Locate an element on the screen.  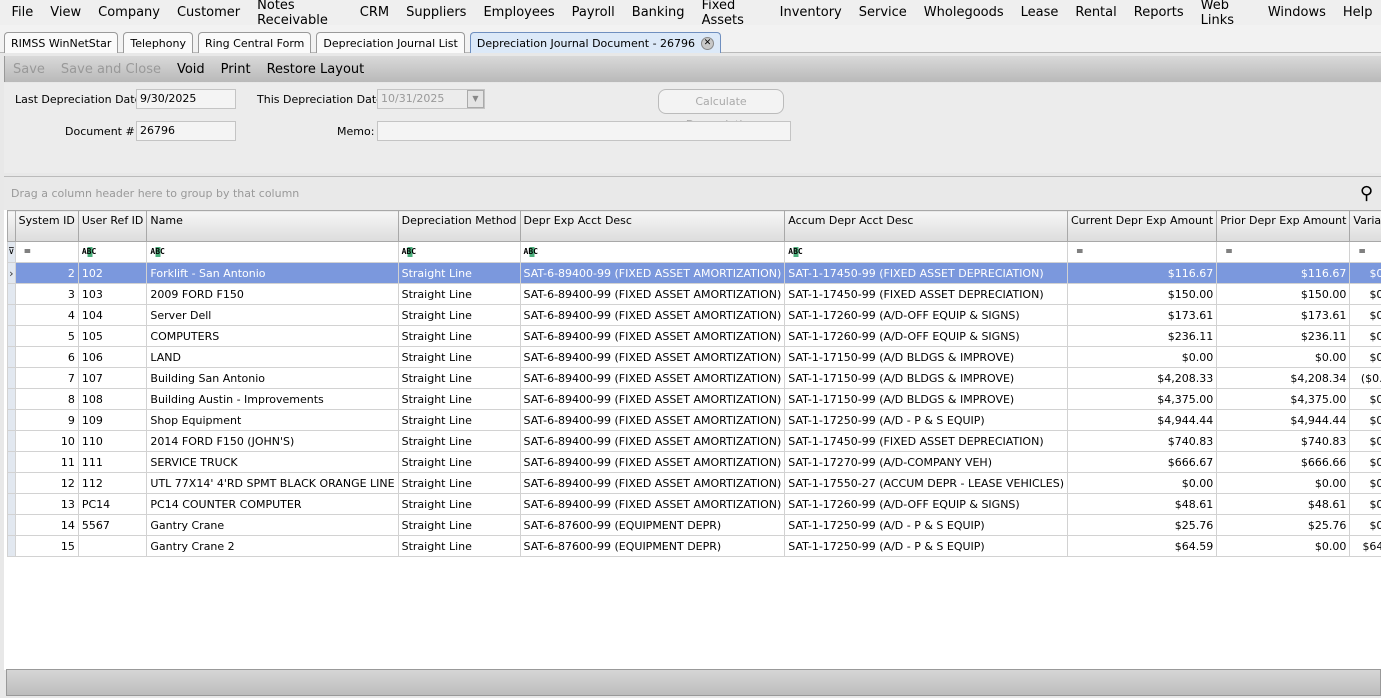
cell-system-id: 11 is located at coordinates (46, 462).